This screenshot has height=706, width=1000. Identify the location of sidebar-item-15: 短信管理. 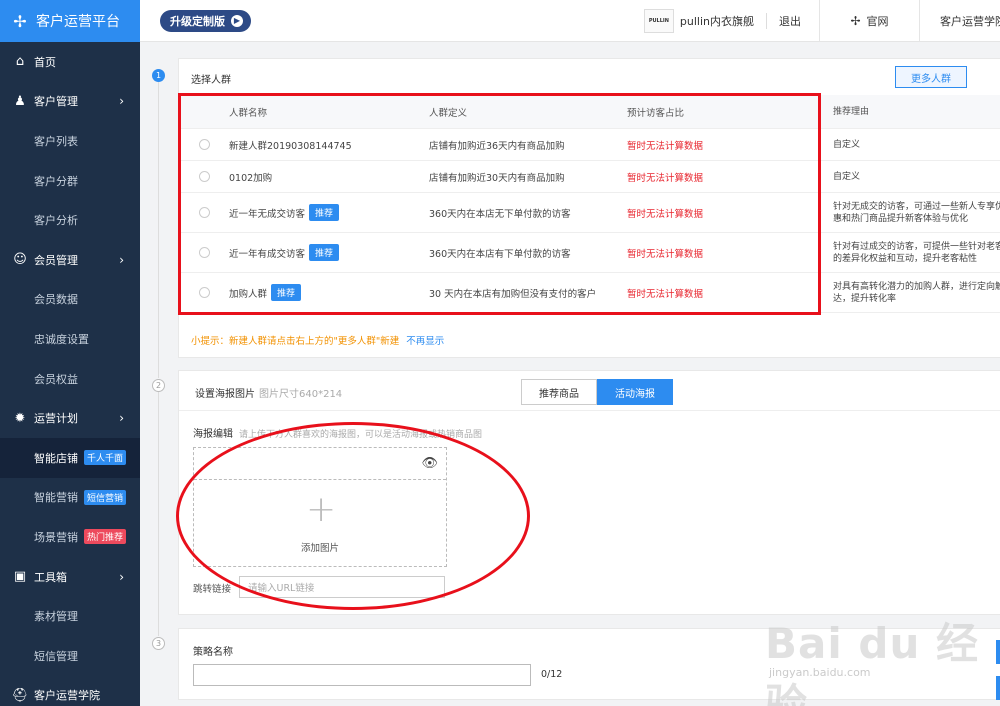
(70, 656).